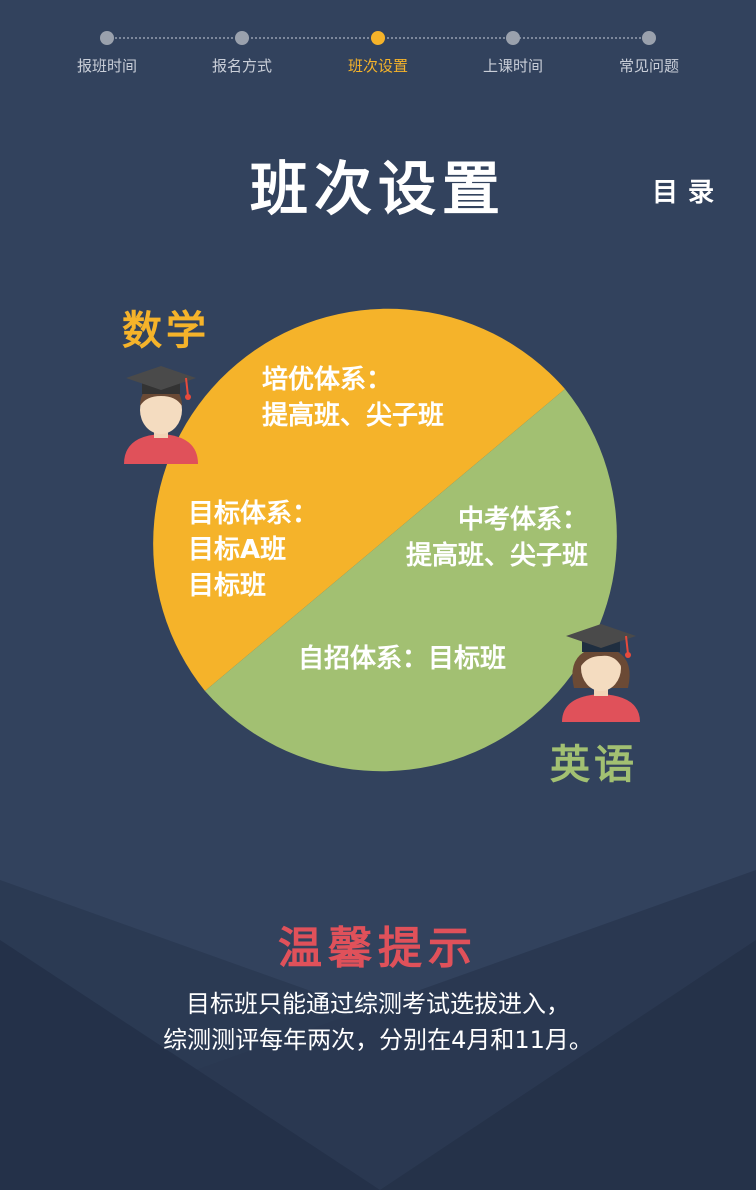  I want to click on graduate-girl-avatar, so click(601, 673).